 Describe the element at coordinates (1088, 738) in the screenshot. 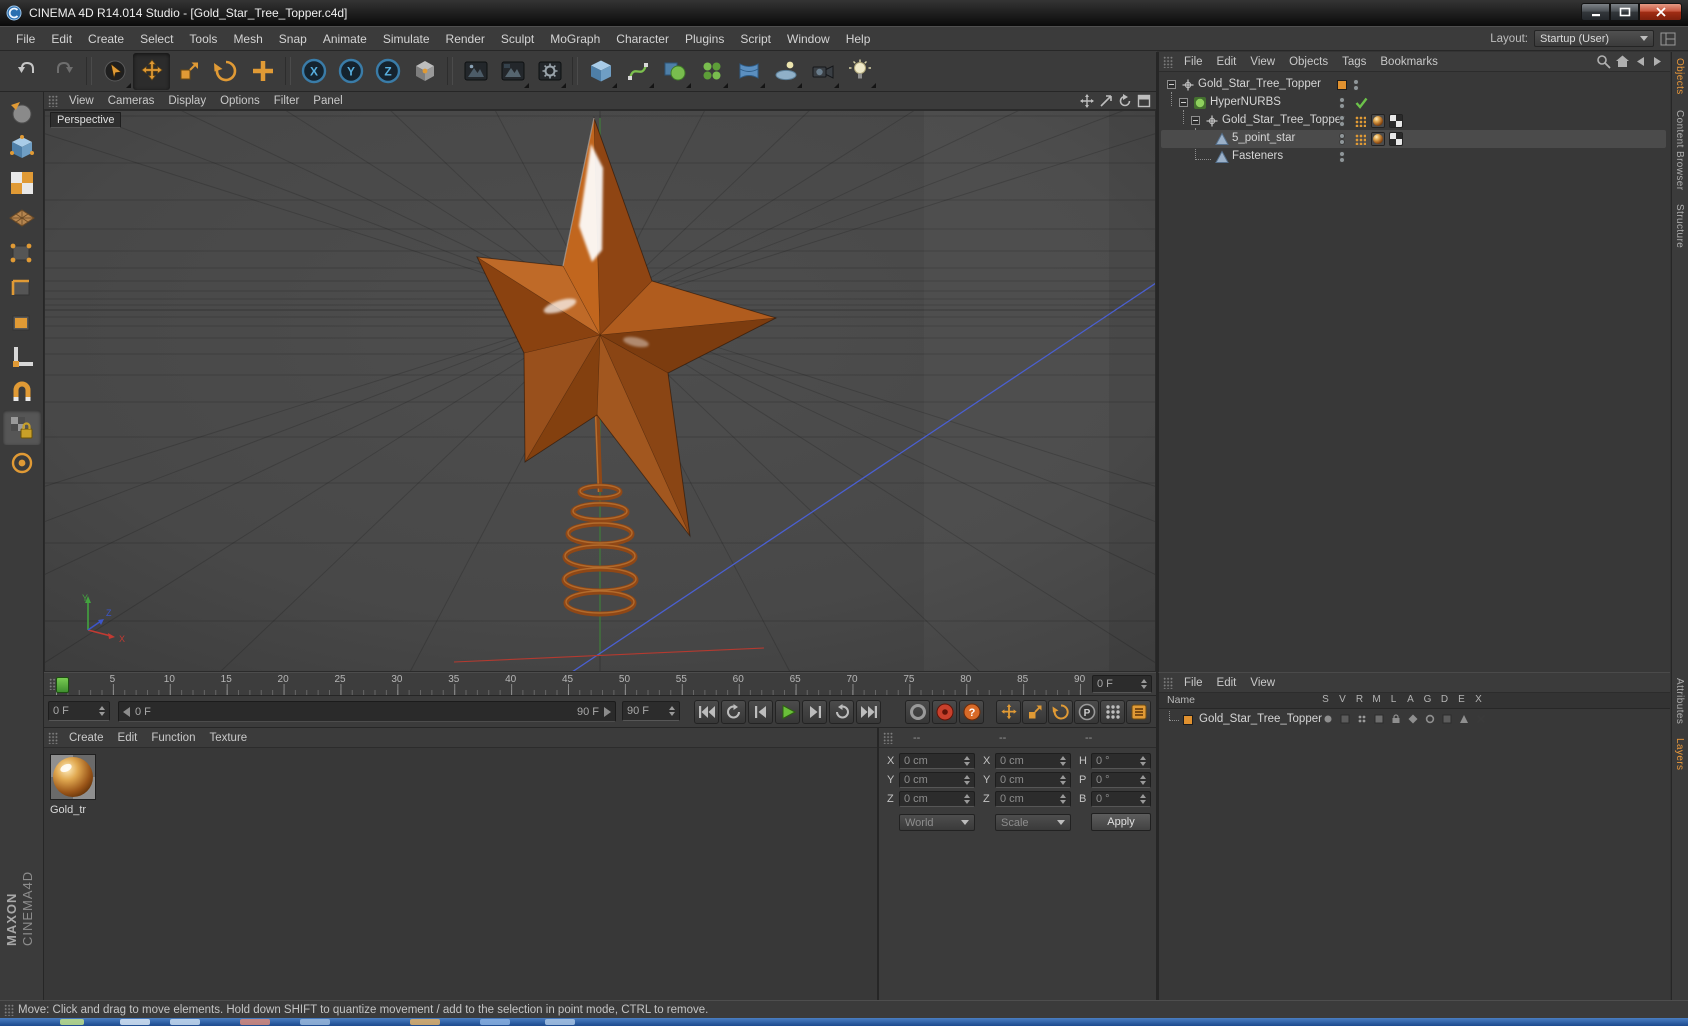

I see `rotation-group-header: --` at that location.